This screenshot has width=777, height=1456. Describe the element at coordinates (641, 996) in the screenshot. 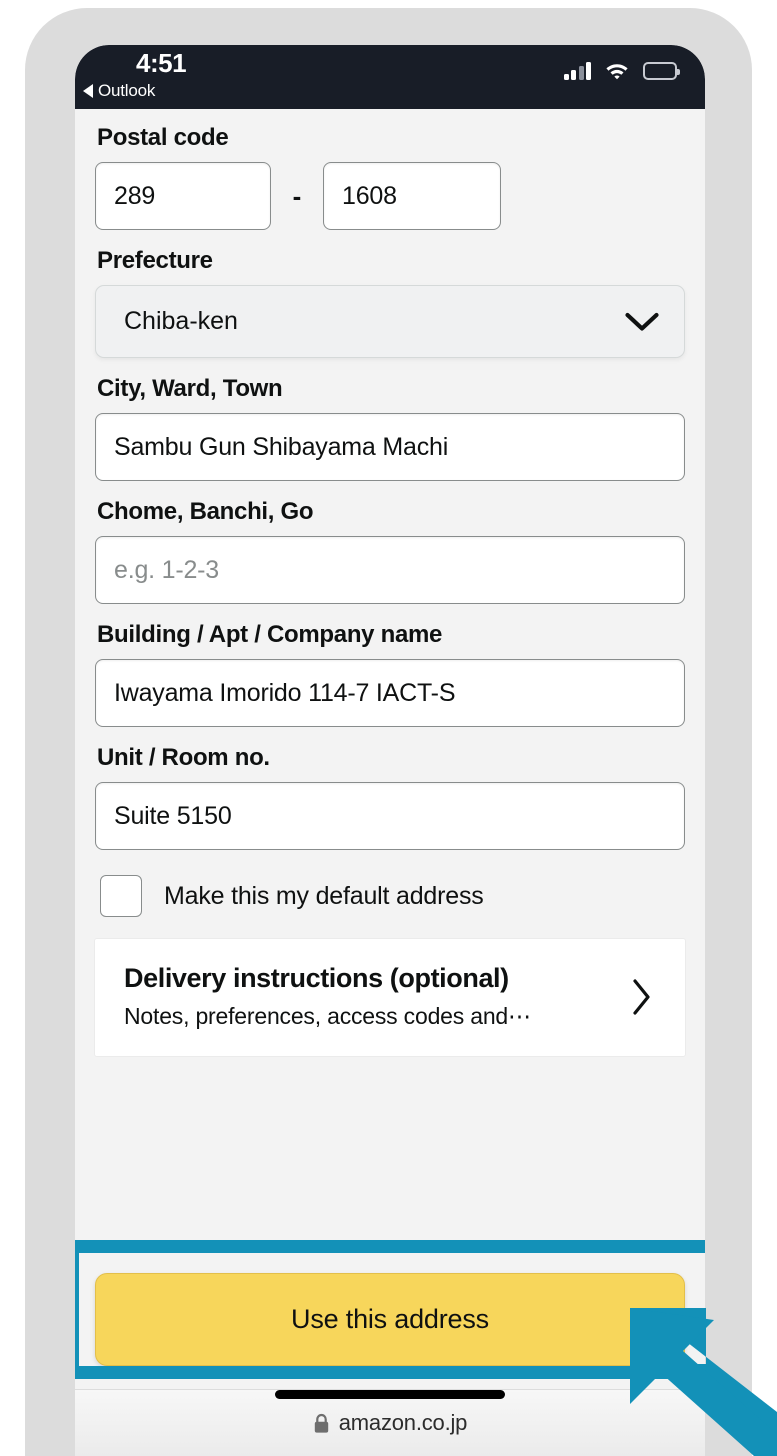

I see `chevron-right-icon` at that location.